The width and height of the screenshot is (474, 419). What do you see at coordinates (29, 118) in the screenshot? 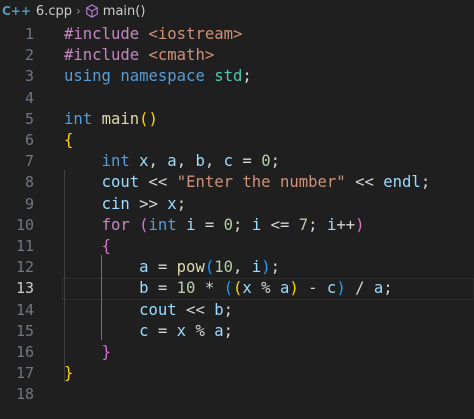
I see `line-number: 5` at bounding box center [29, 118].